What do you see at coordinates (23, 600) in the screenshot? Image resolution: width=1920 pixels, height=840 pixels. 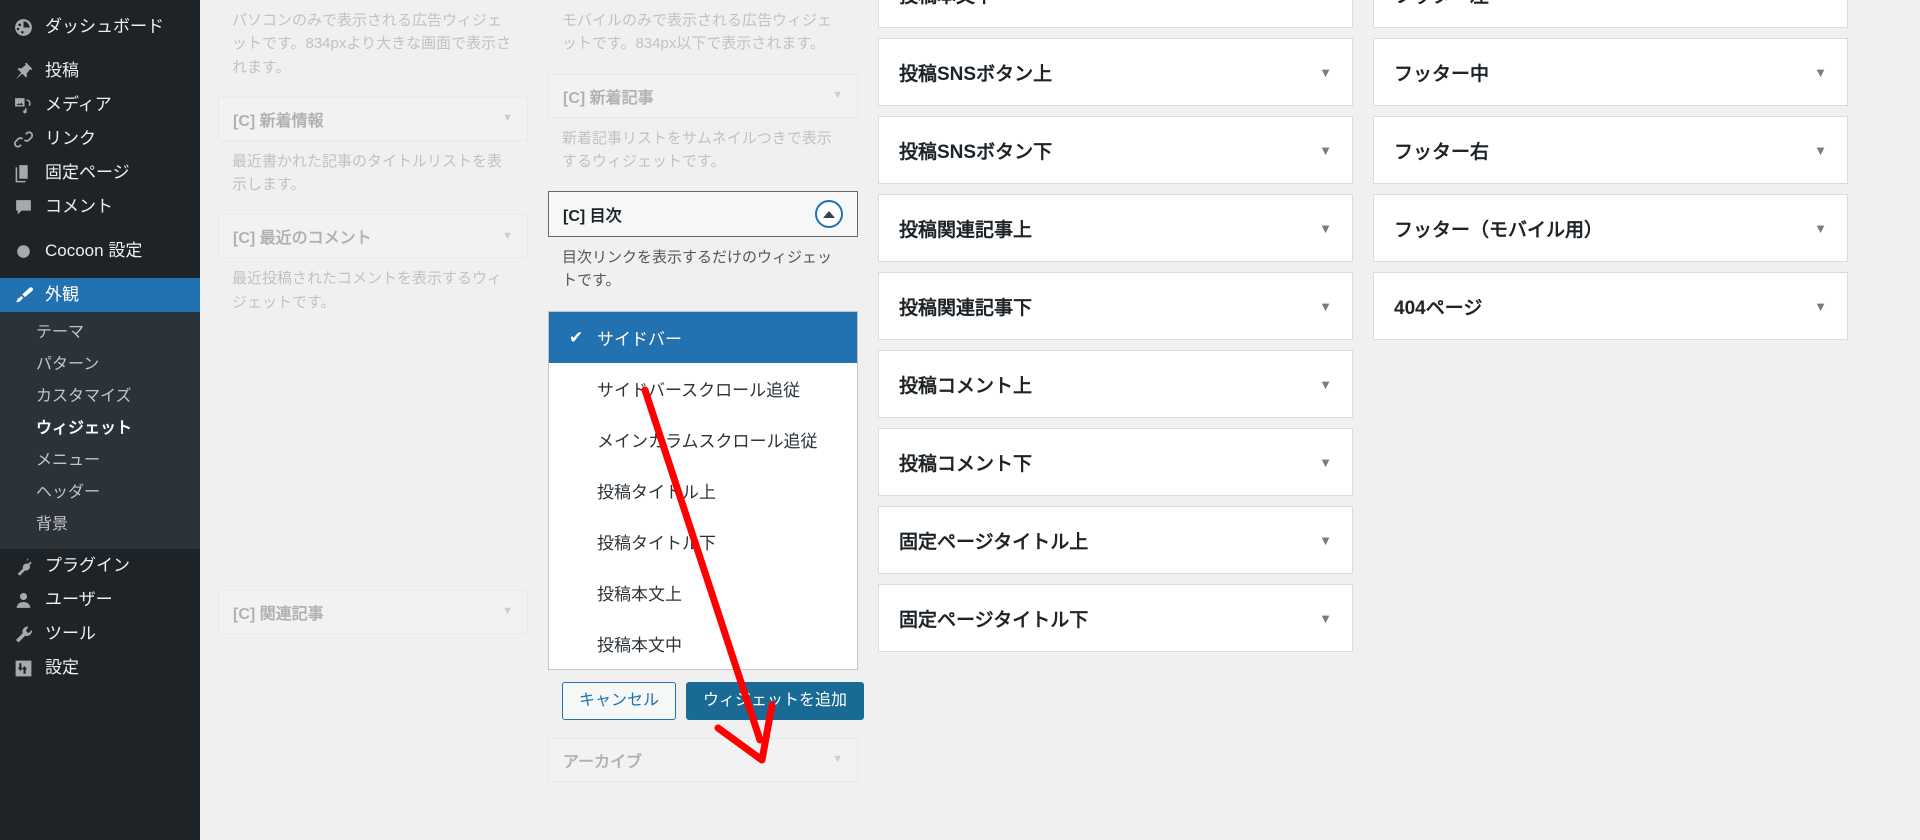 I see `user-icon` at bounding box center [23, 600].